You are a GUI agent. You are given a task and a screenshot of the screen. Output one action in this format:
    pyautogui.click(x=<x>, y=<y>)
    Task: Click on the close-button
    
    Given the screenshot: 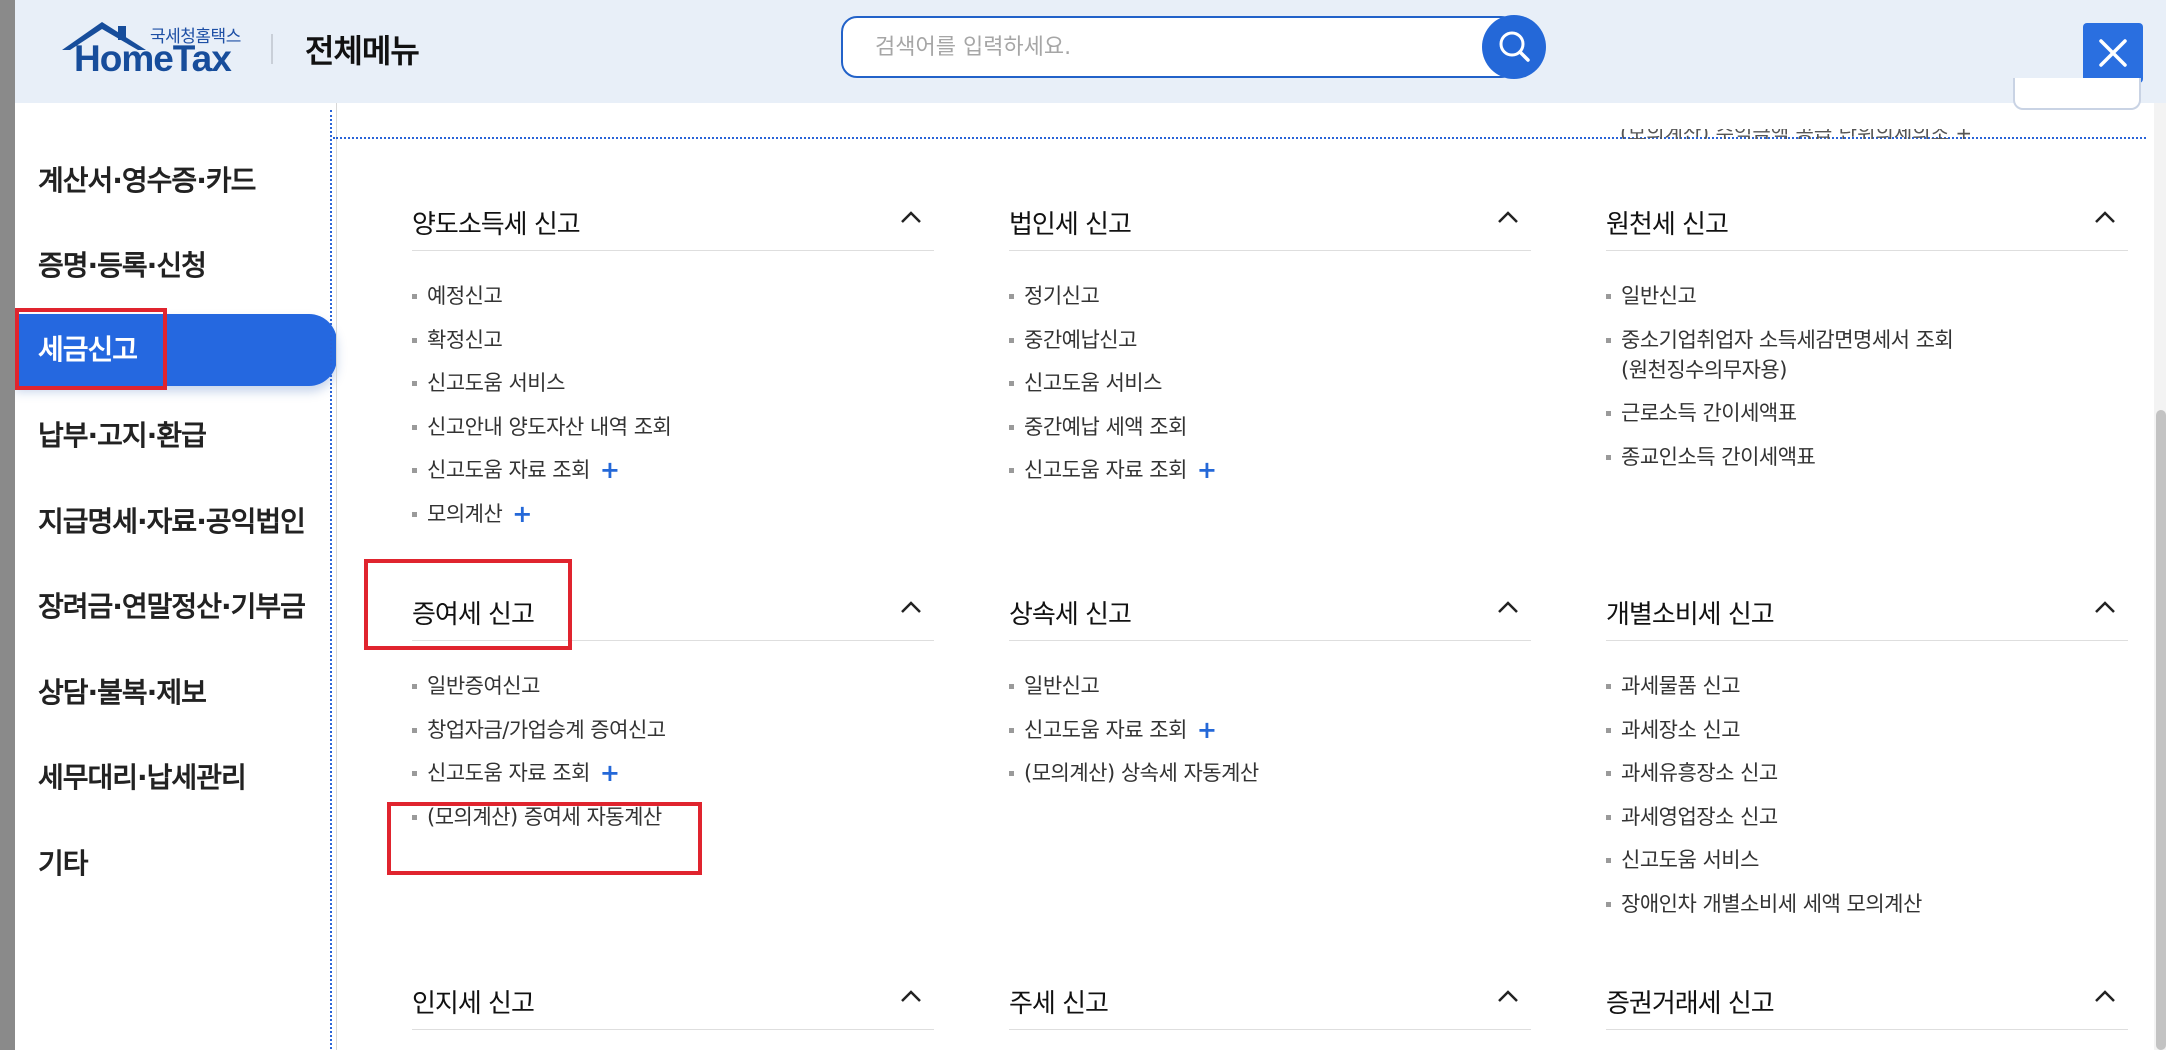 What is the action you would take?
    pyautogui.click(x=2113, y=53)
    